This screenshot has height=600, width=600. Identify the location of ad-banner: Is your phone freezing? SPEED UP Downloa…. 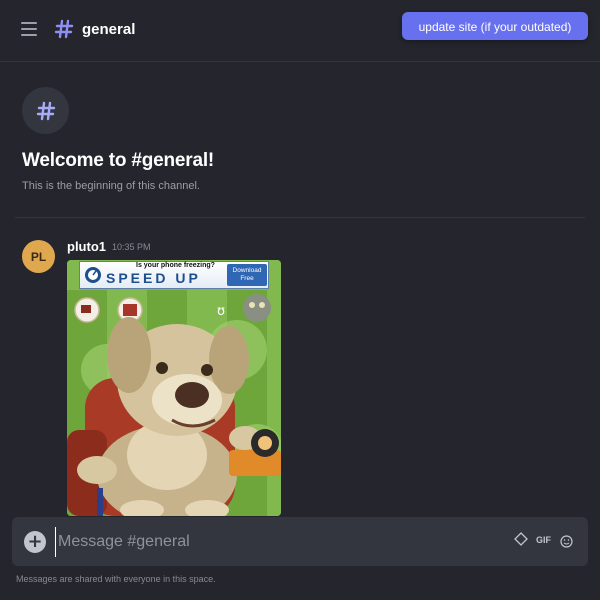
(174, 275).